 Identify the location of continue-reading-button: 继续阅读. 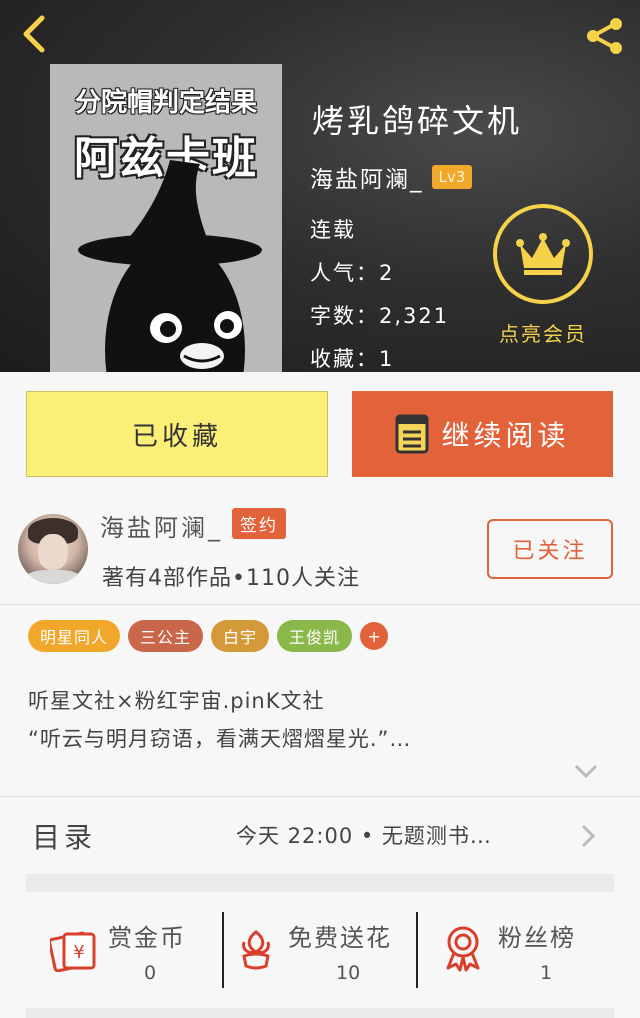
(482, 434).